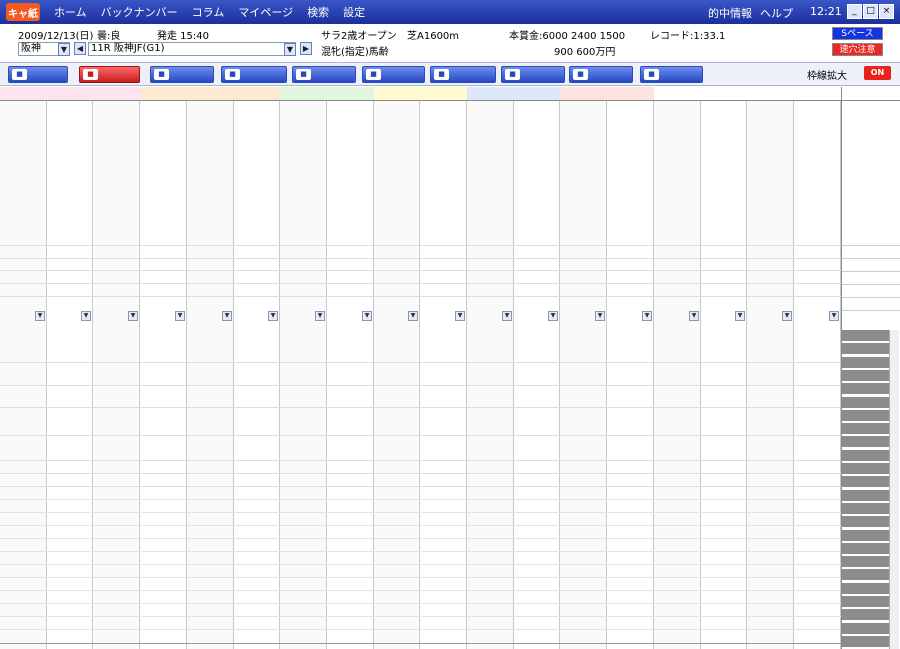 The image size is (900, 649). Describe the element at coordinates (354, 12) in the screenshot. I see `menu-settings: 設定` at that location.